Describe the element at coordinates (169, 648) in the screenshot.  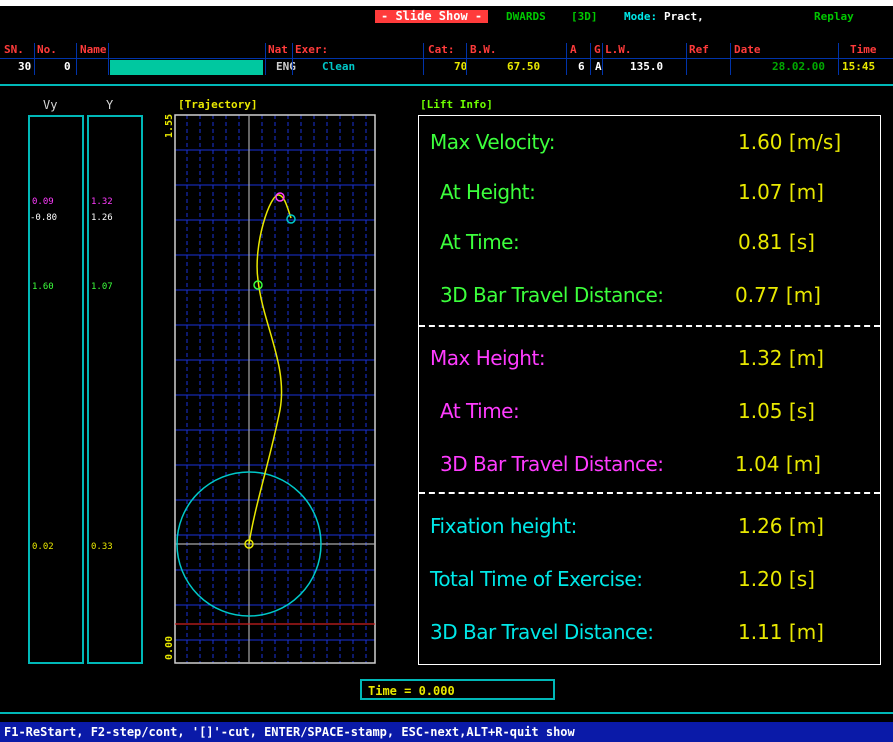
I see `axis-bottom-label: 0.00` at that location.